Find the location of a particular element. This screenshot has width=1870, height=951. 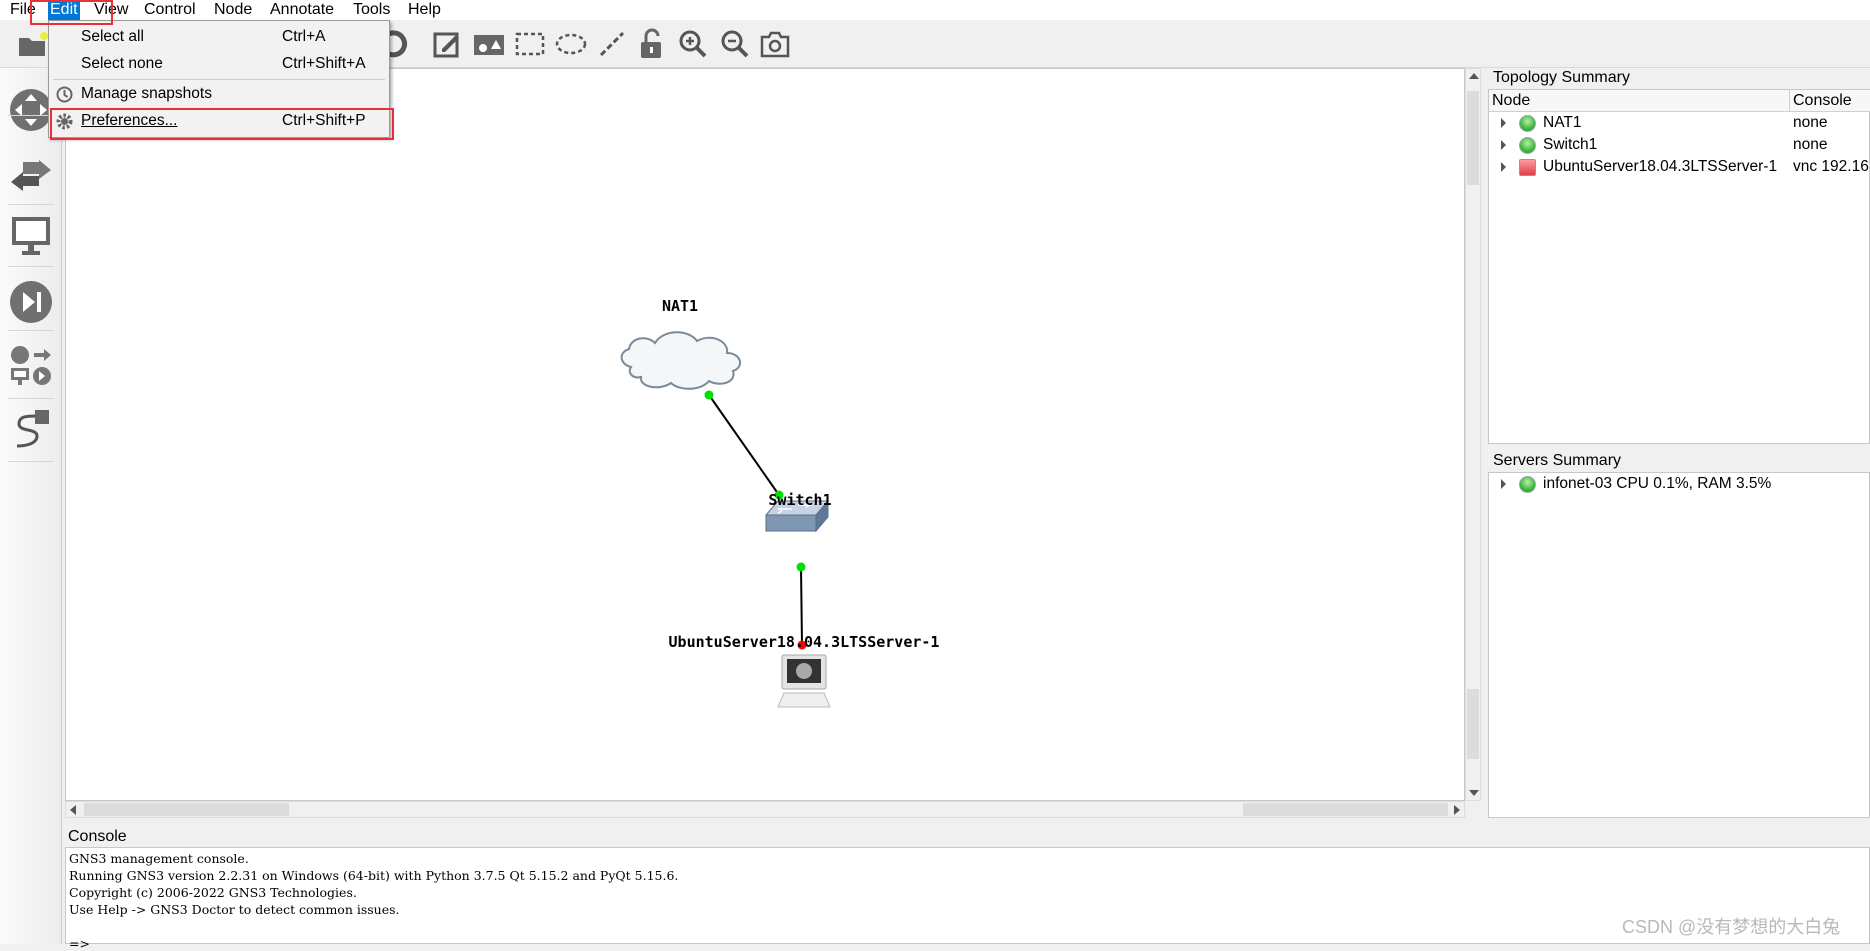

highlight-preferences is located at coordinates (222, 124).